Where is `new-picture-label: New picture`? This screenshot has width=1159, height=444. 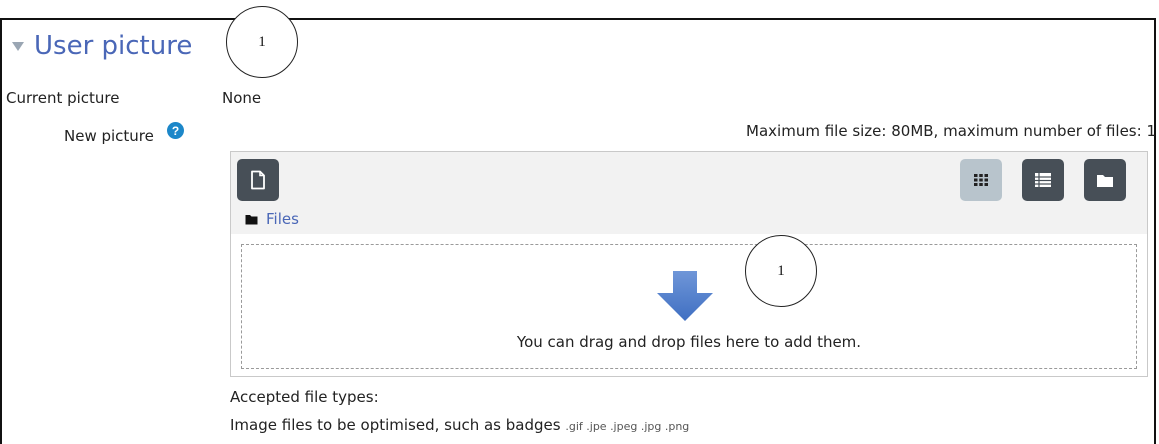 new-picture-label: New picture is located at coordinates (109, 136).